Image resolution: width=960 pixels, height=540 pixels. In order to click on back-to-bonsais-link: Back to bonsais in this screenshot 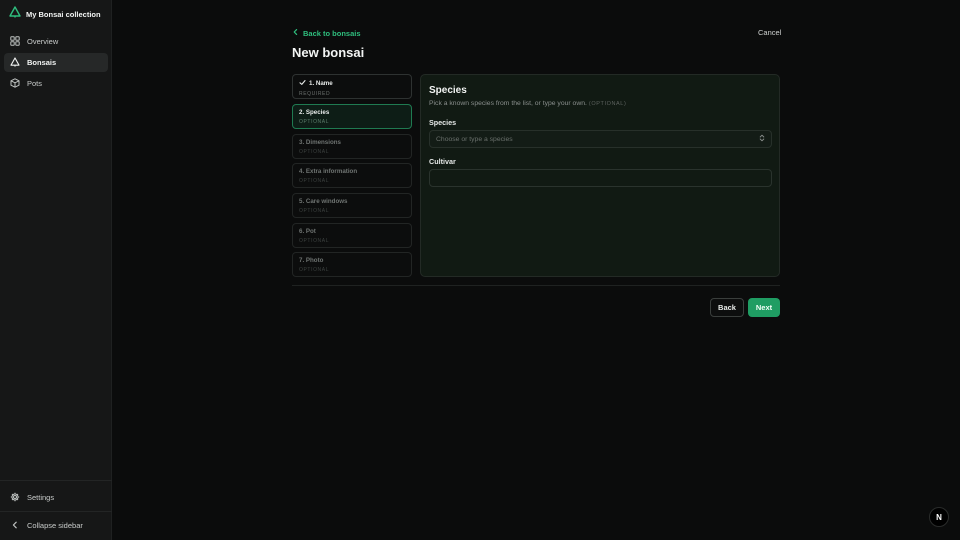, I will do `click(326, 33)`.